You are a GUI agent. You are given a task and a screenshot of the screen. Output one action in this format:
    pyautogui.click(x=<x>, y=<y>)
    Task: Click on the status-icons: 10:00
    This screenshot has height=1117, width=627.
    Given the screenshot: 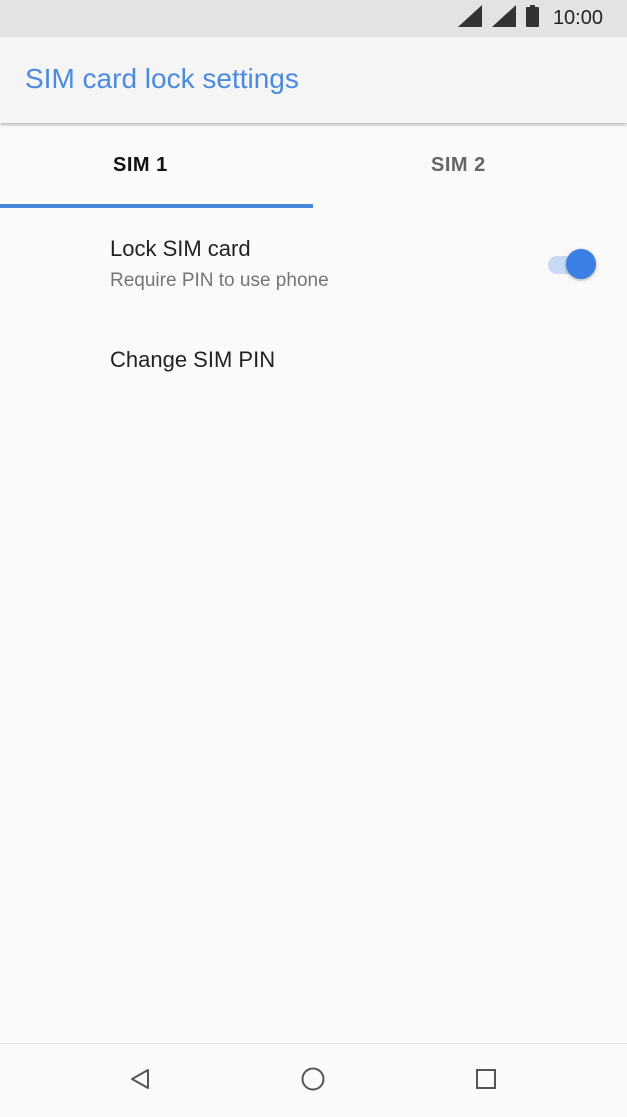 What is the action you would take?
    pyautogui.click(x=530, y=18)
    